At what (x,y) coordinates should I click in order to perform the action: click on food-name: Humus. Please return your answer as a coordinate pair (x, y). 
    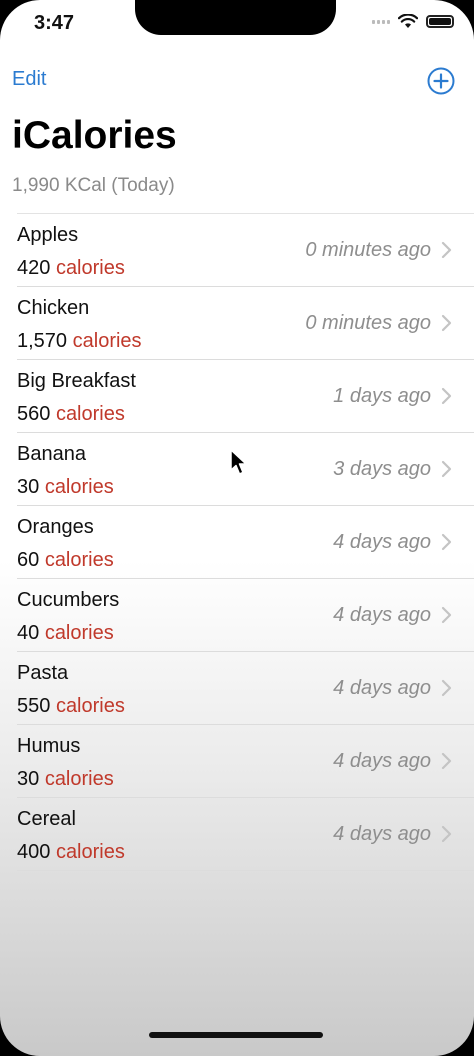
    Looking at the image, I should click on (49, 746).